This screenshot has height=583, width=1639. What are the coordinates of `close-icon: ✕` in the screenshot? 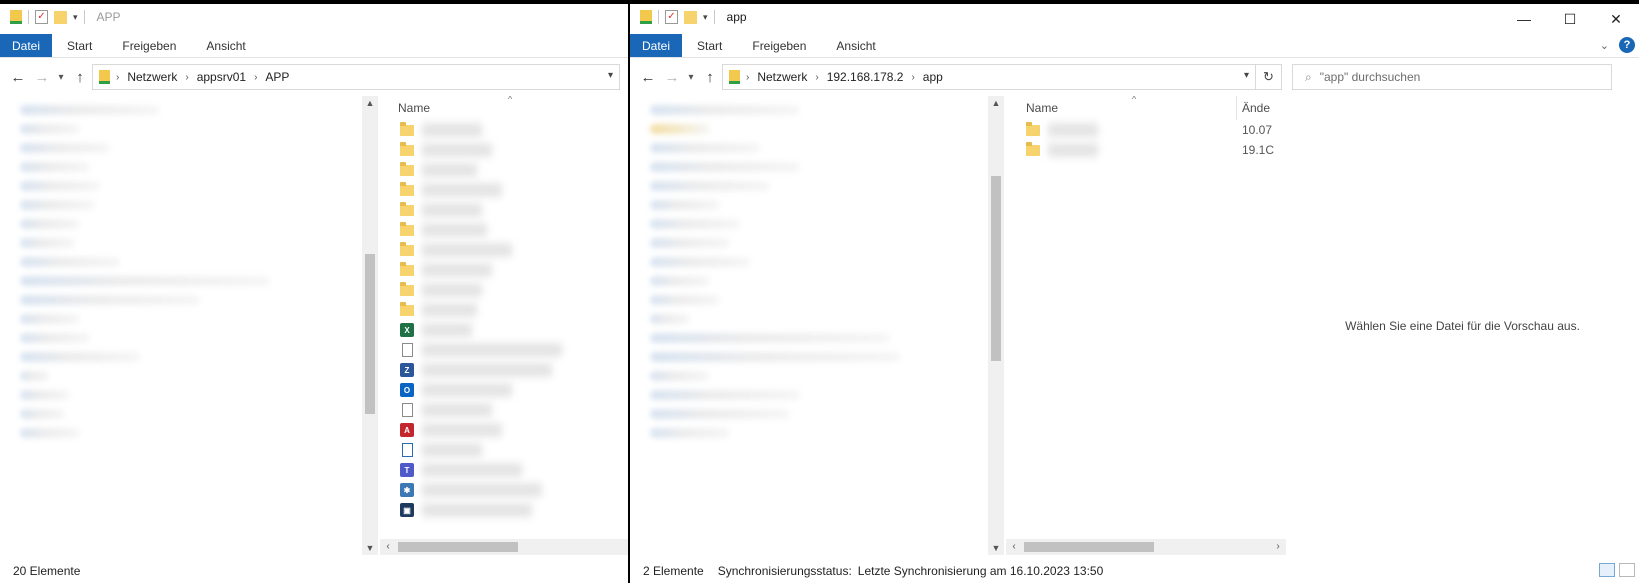 It's located at (1616, 19).